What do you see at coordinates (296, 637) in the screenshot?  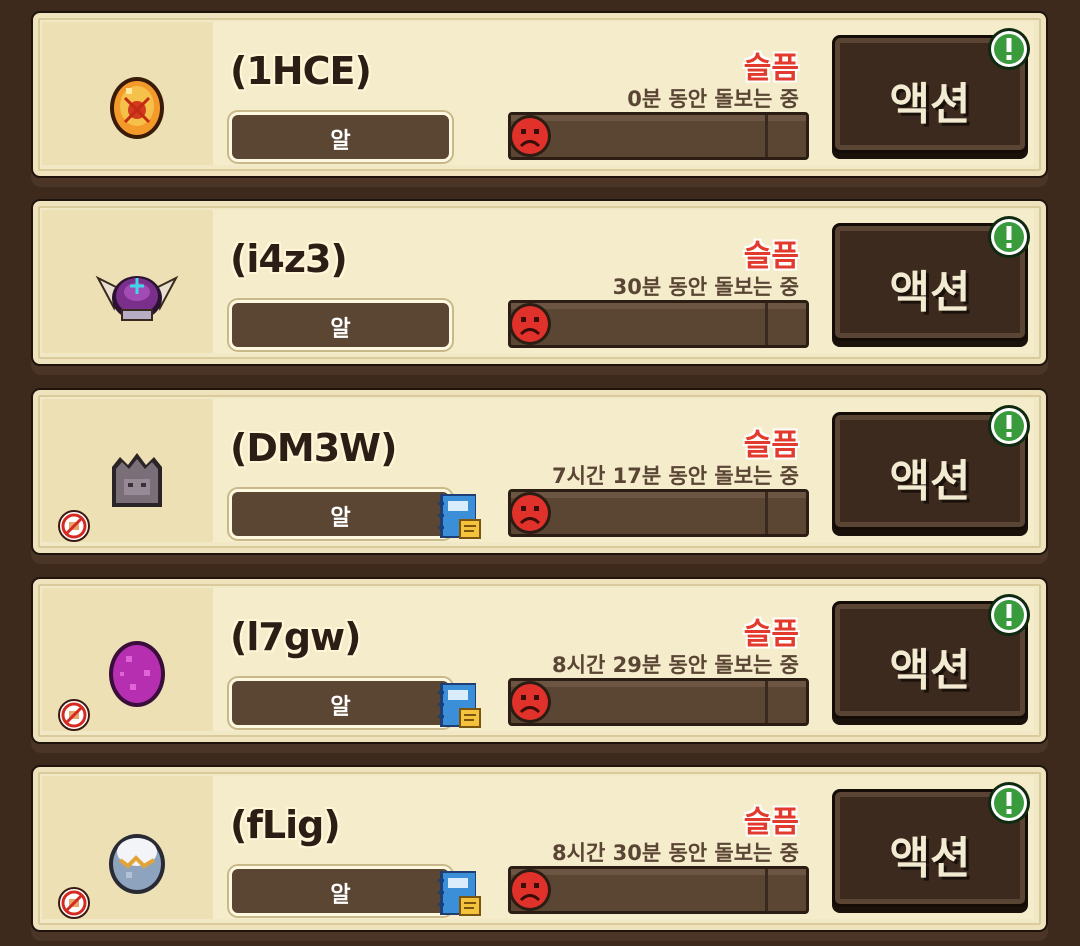 I see `pet-name: (l7gw)` at bounding box center [296, 637].